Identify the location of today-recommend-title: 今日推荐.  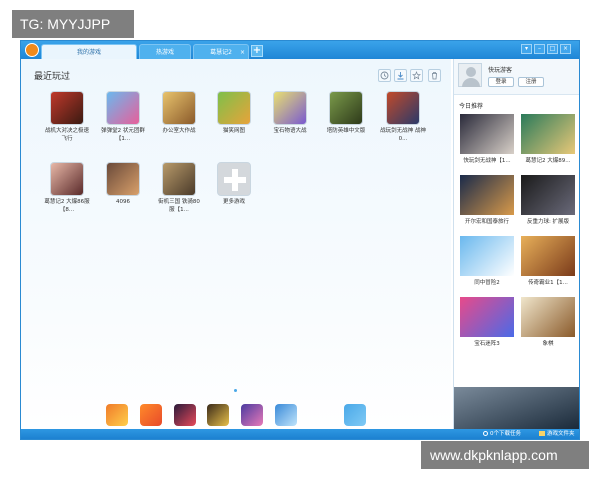
(471, 106).